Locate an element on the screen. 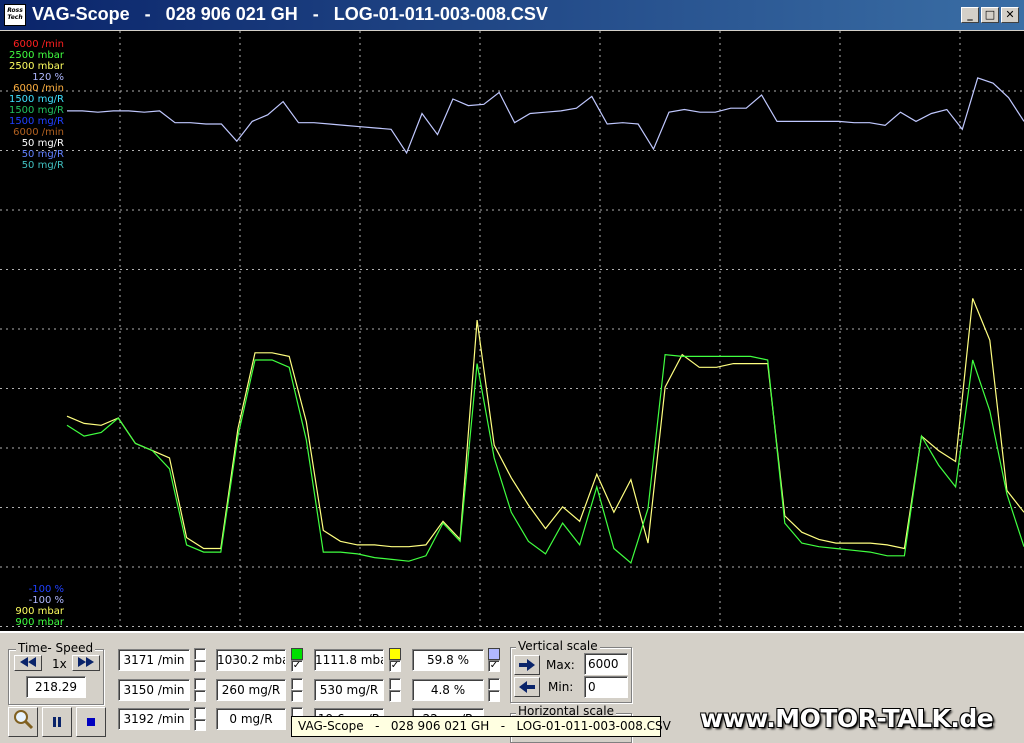 This screenshot has height=743, width=1024. channel-4-color-box is located at coordinates (494, 654).